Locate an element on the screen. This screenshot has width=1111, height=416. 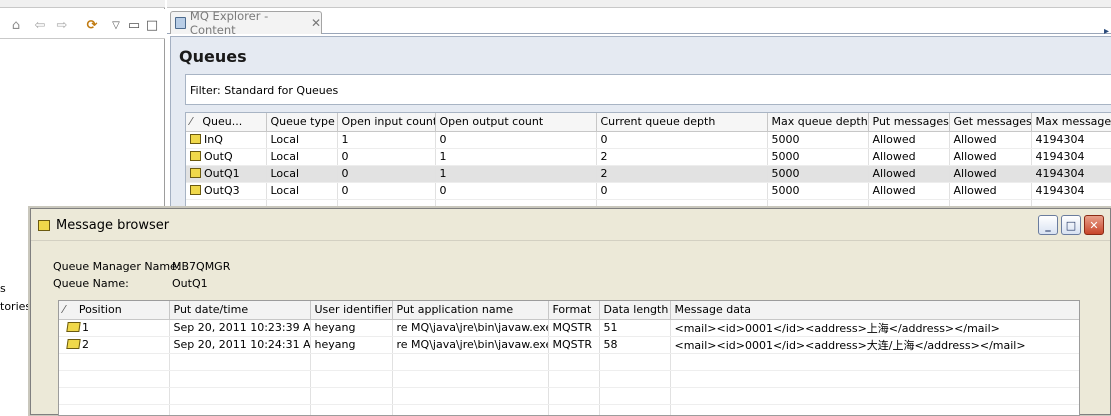
column-header-put-messages: Put messages is located at coordinates (909, 122).